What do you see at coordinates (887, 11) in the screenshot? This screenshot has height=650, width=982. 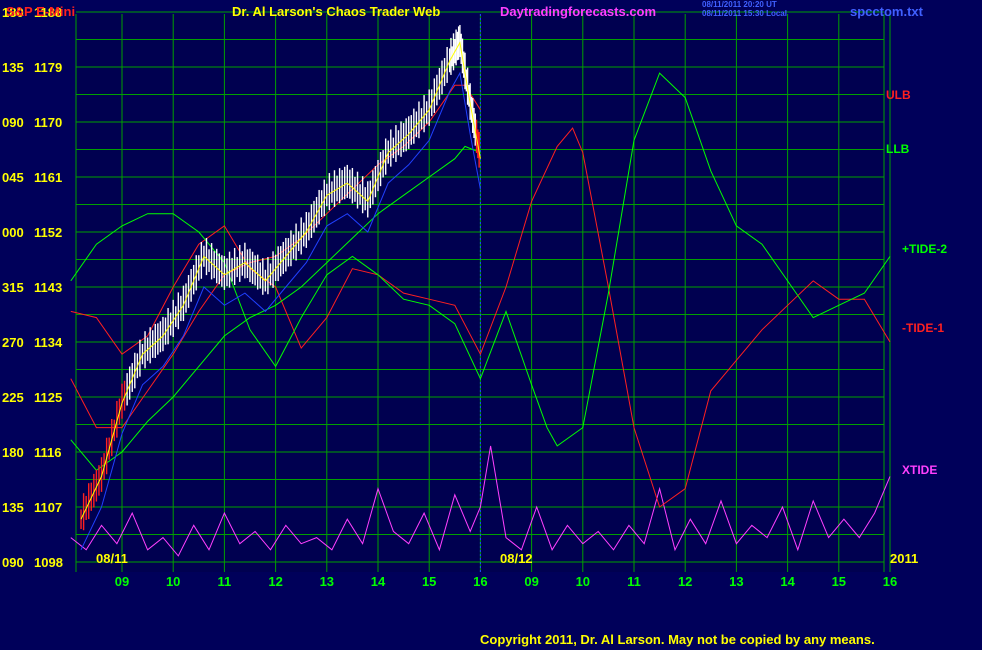 I see `filename-label: spcctom.txt` at bounding box center [887, 11].